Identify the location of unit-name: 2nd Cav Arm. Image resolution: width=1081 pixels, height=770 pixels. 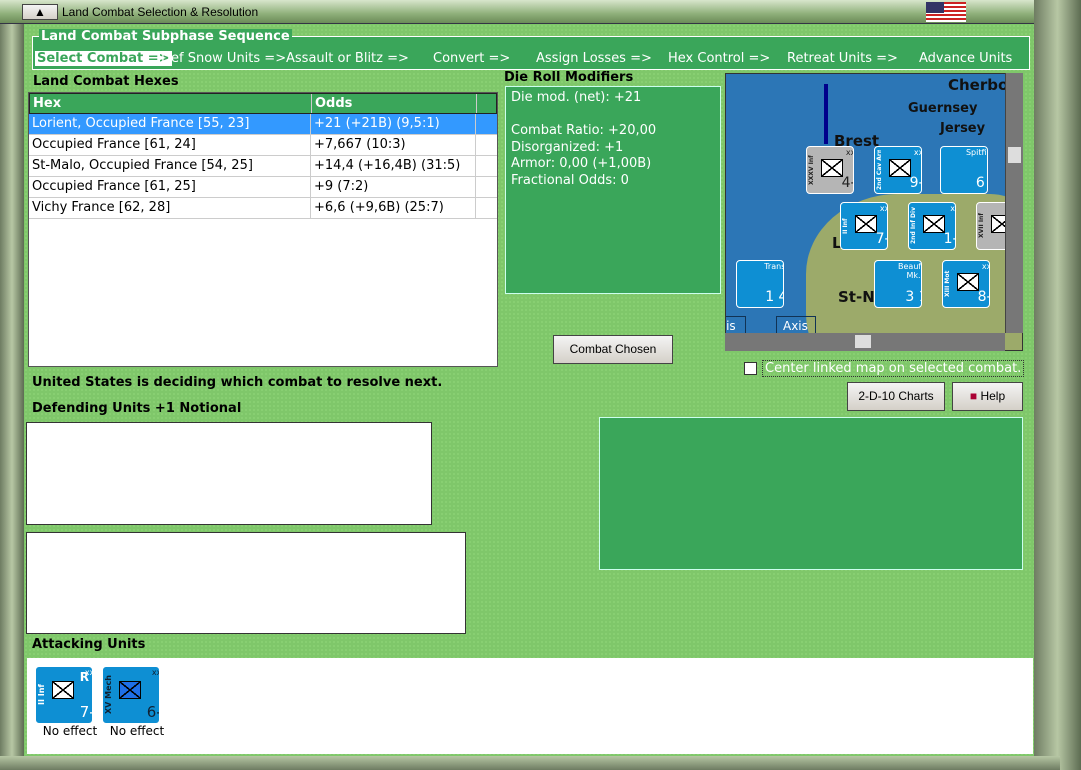
(879, 170).